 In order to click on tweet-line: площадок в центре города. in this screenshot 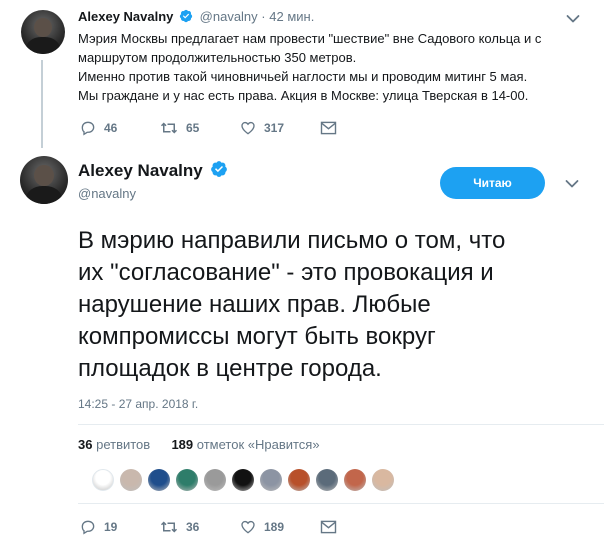, I will do `click(230, 368)`.